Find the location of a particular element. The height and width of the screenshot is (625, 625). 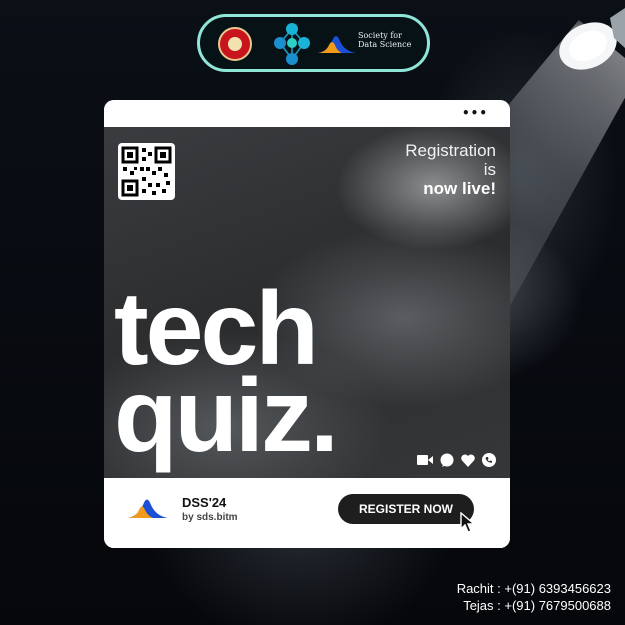

title-line2: quiz. is located at coordinates (226, 416).